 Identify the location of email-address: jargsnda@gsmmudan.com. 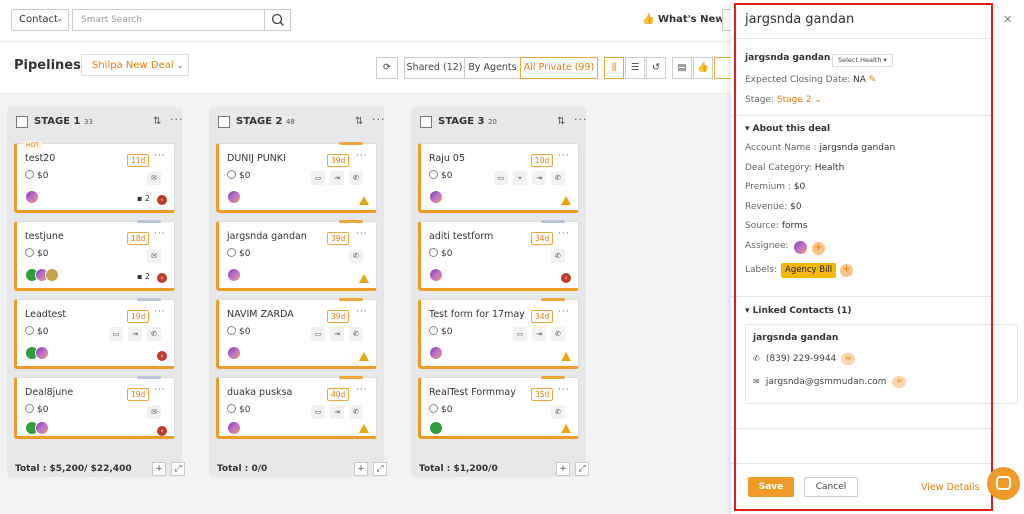
(826, 382).